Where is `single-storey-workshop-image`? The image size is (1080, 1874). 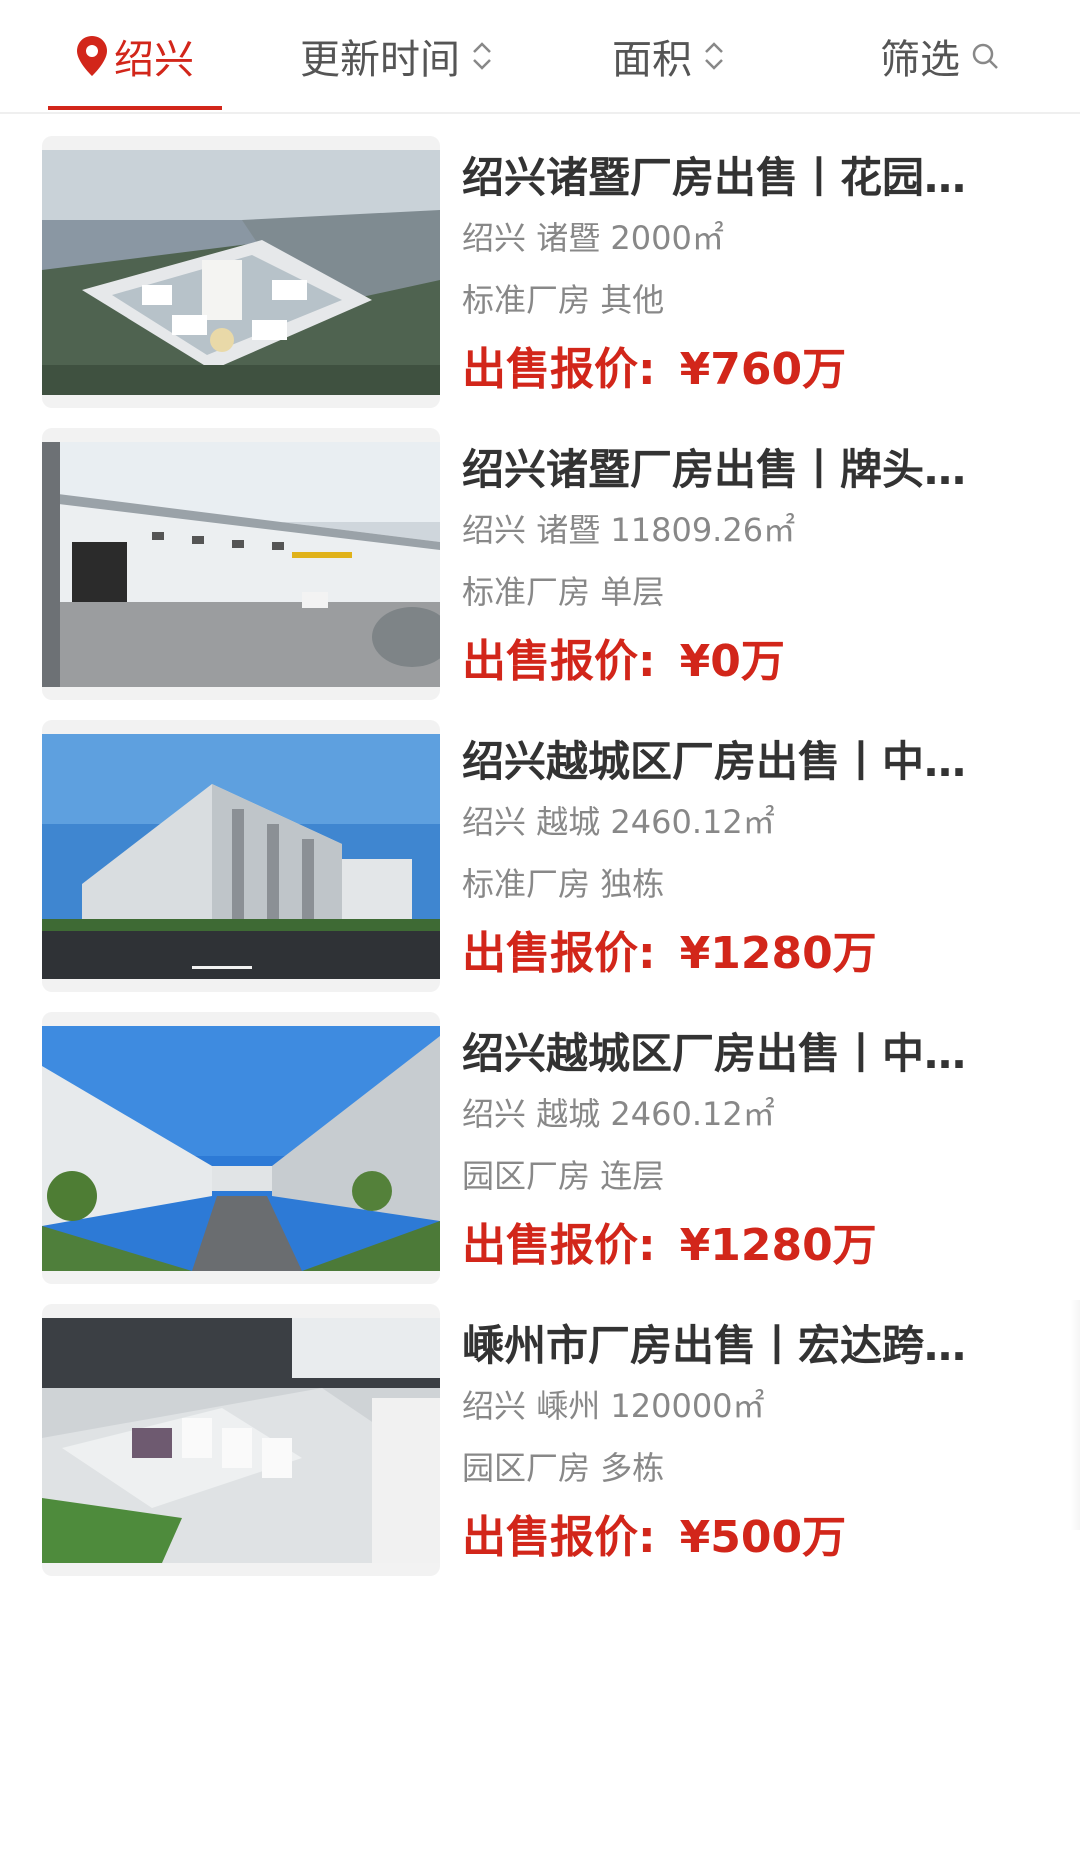
single-storey-workshop-image is located at coordinates (241, 564).